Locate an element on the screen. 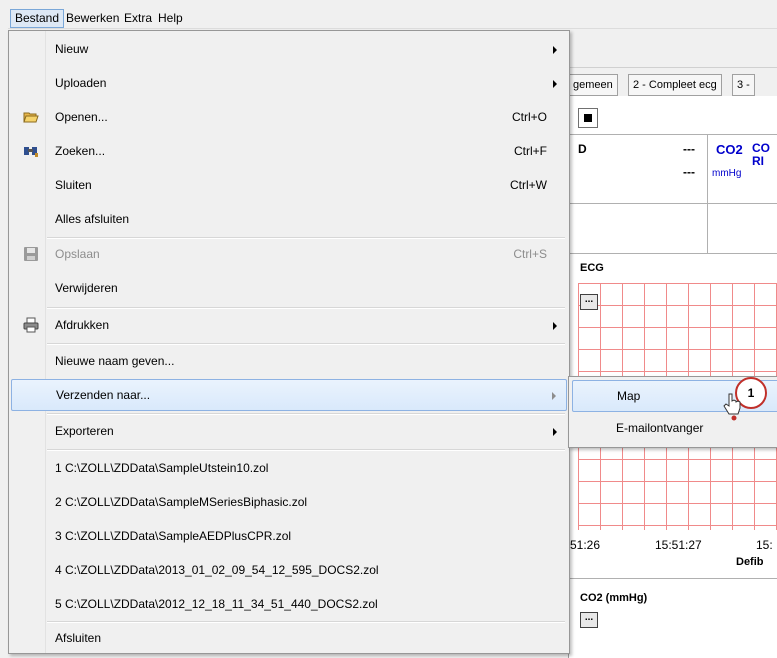 The width and height of the screenshot is (777, 658). vital-value-2: --- is located at coordinates (689, 172).